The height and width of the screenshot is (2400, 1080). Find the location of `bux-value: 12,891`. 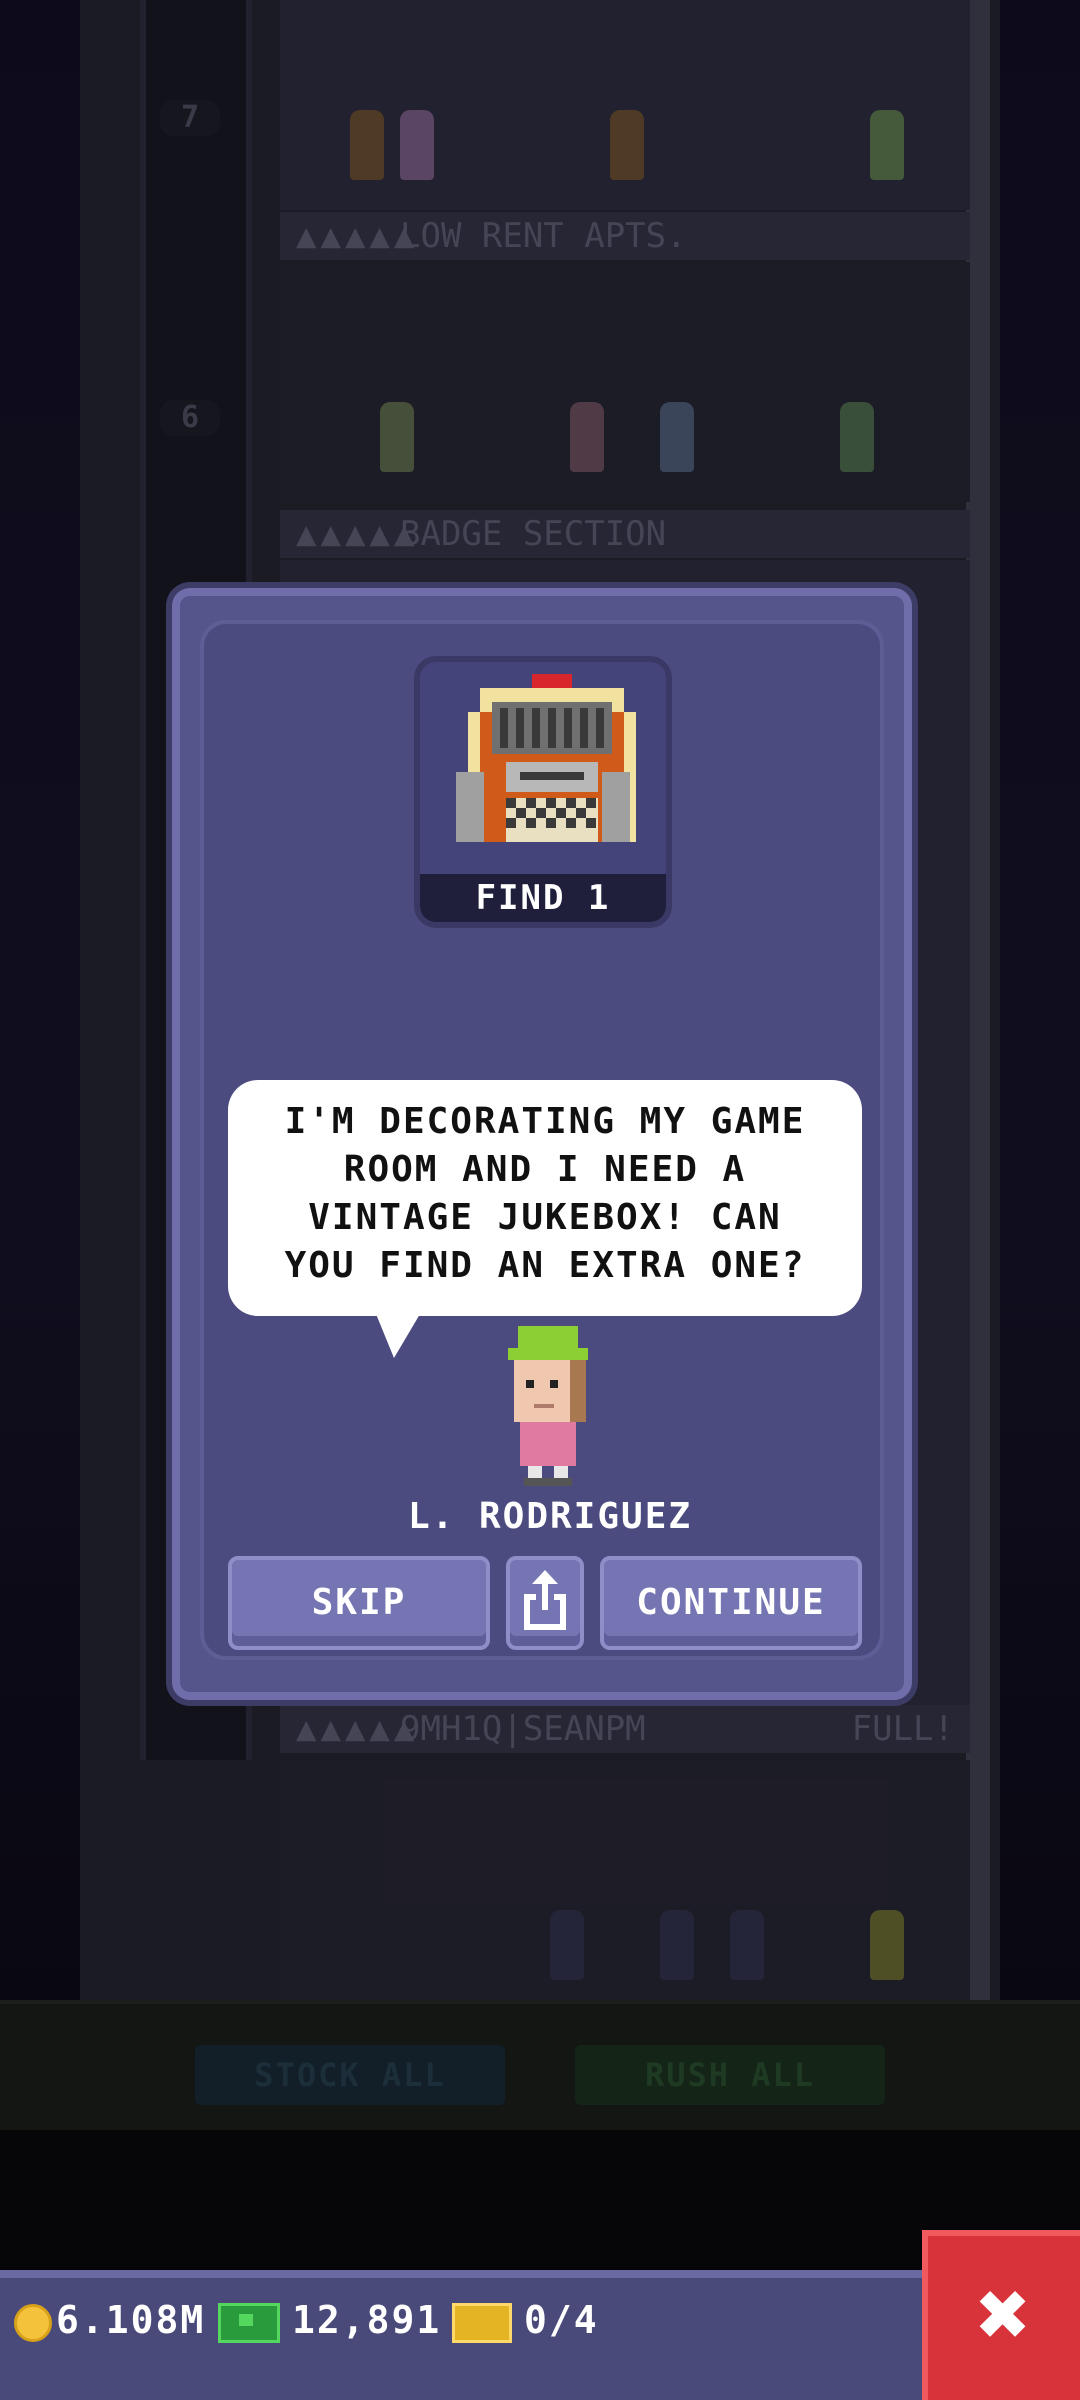

bux-value: 12,891 is located at coordinates (367, 2320).